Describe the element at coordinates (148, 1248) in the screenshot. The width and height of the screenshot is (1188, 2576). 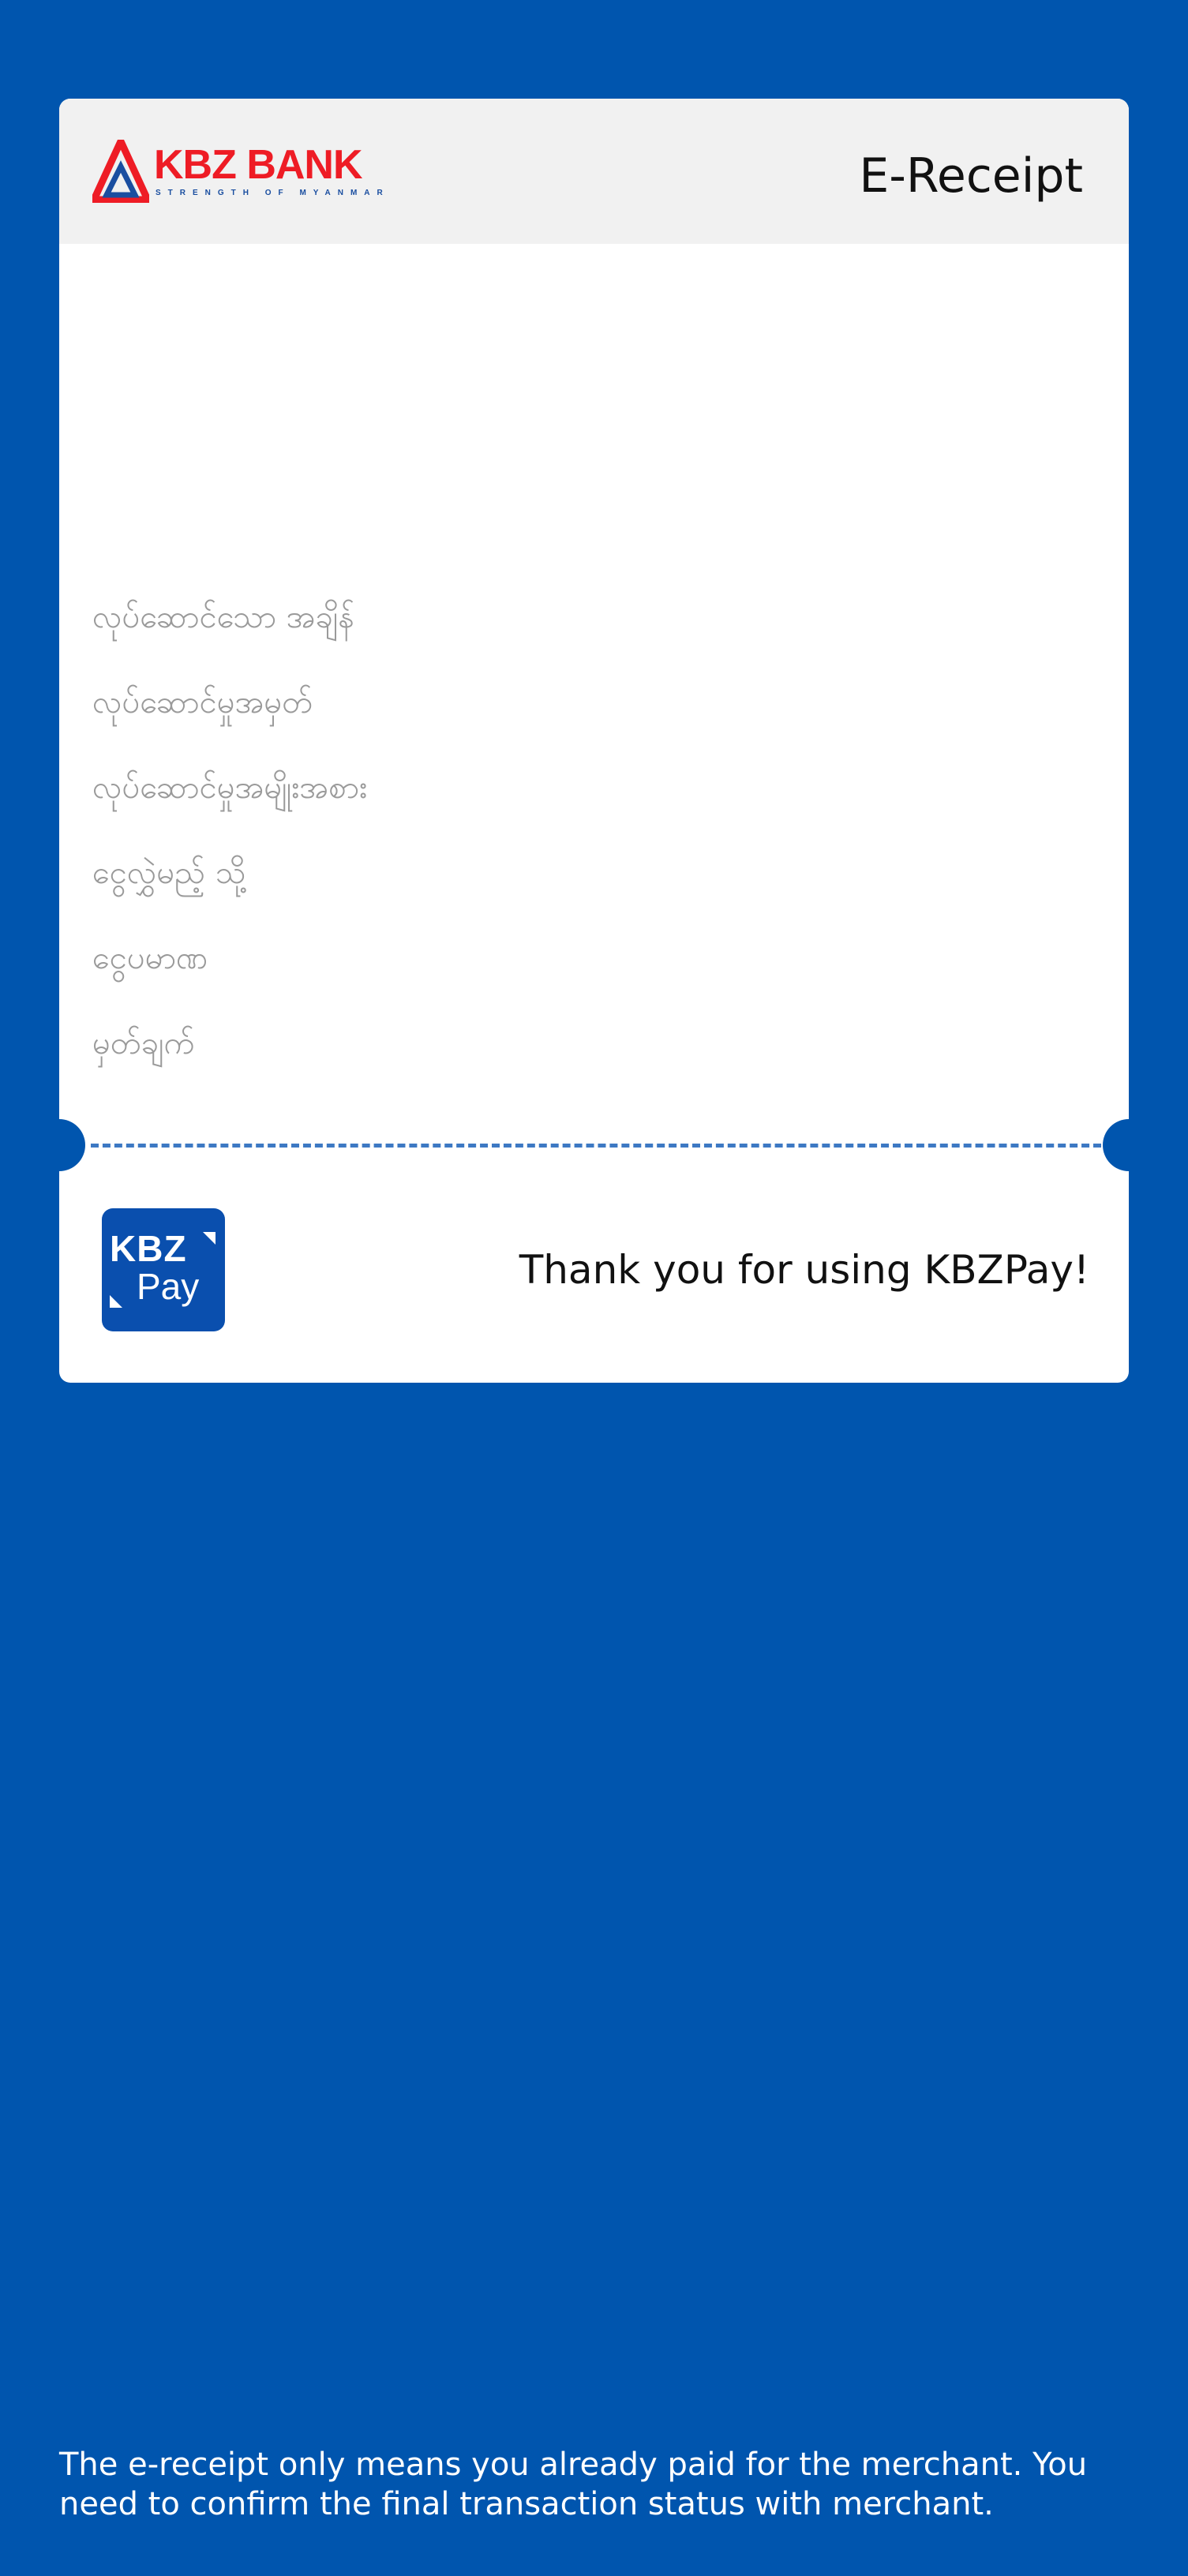
I see `kbzpay-logo-kbz: KBZ` at that location.